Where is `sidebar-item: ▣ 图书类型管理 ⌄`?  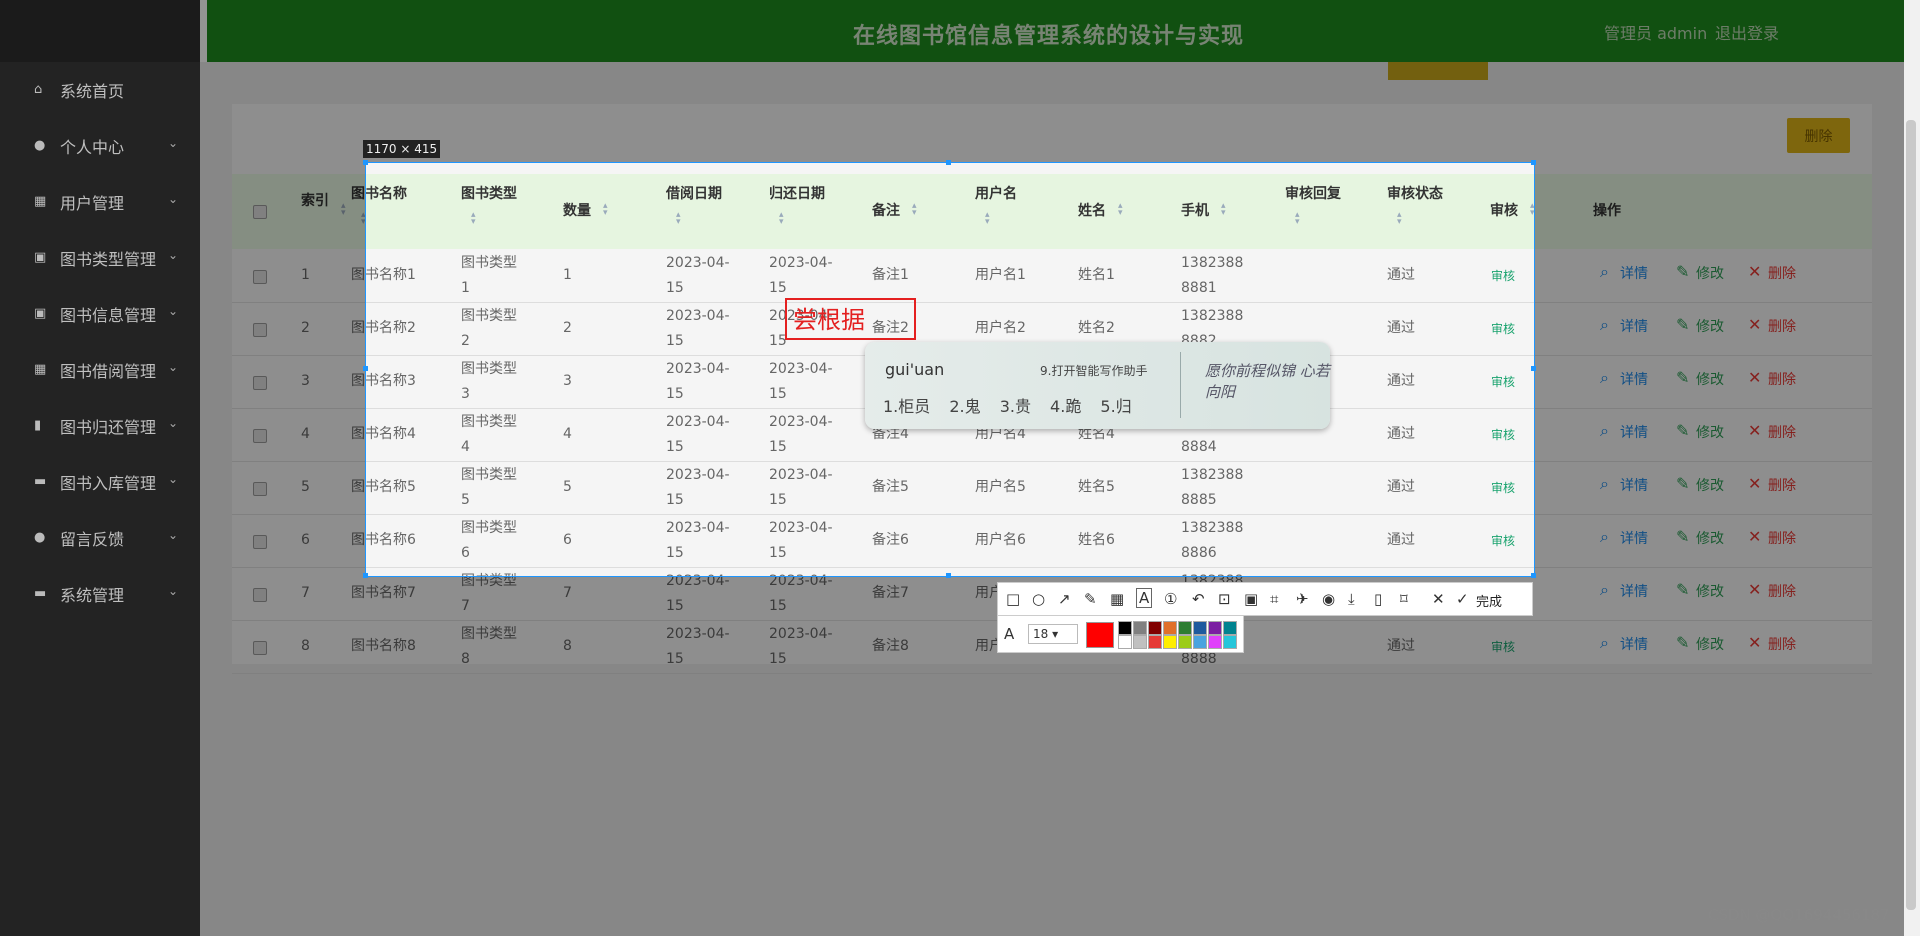 sidebar-item: ▣ 图书类型管理 ⌄ is located at coordinates (100, 258).